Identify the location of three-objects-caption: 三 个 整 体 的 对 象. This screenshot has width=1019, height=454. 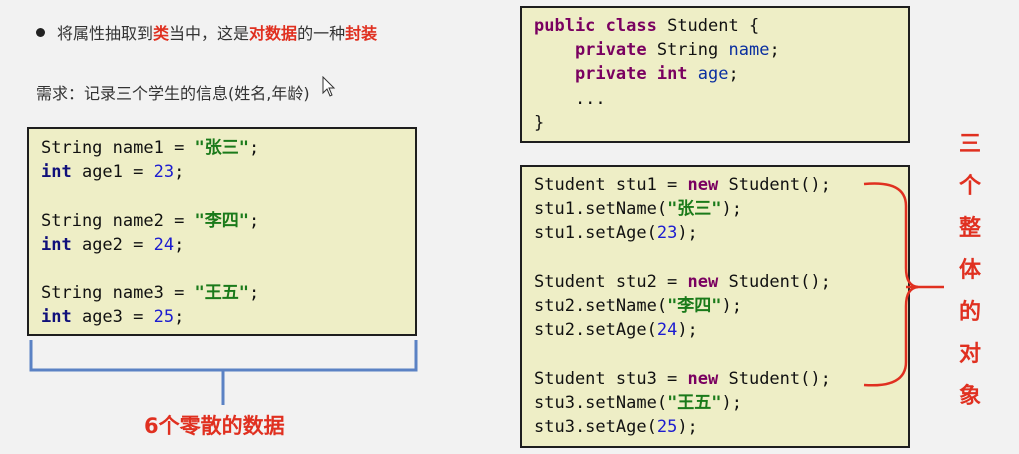
(970, 271).